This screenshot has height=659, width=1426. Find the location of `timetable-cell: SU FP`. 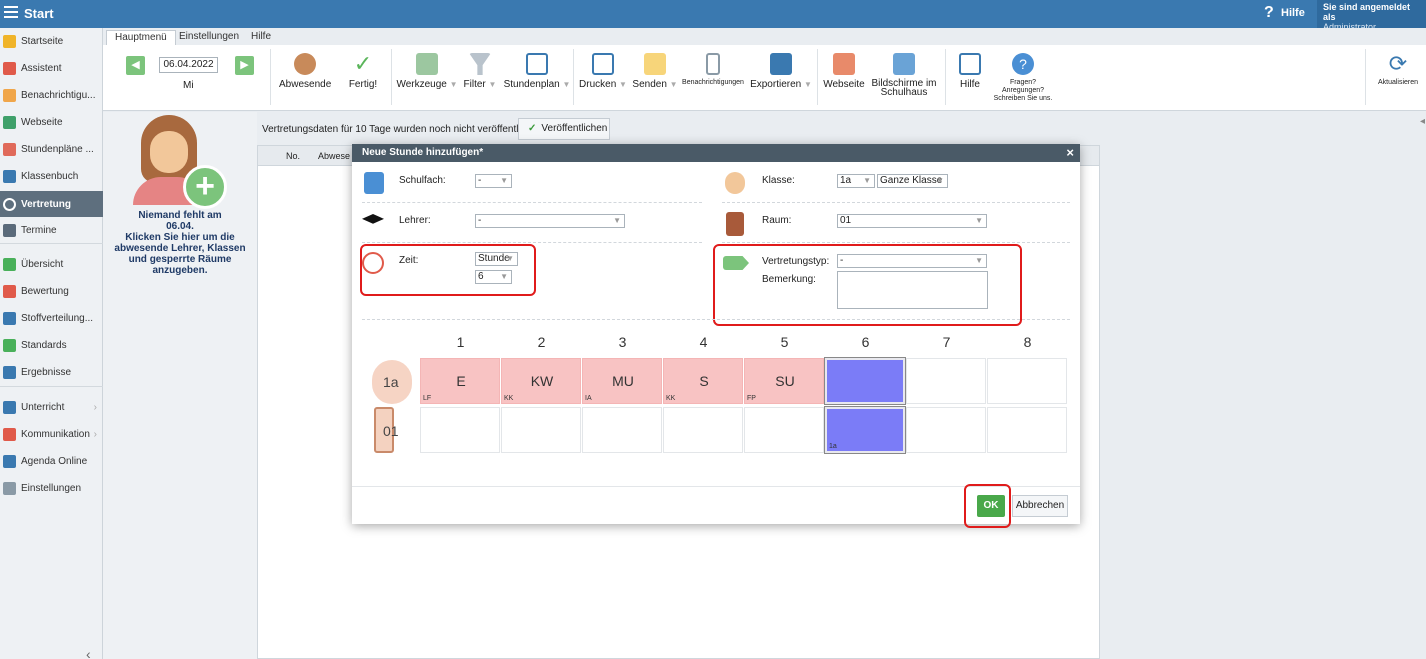

timetable-cell: SU FP is located at coordinates (784, 381).